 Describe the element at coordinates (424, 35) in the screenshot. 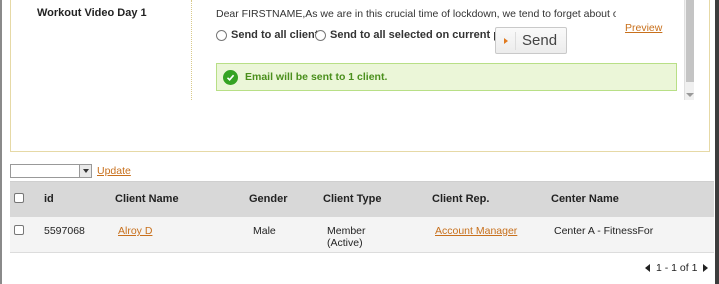

I see `radio-send-page-label: Send to all selected on current page` at that location.